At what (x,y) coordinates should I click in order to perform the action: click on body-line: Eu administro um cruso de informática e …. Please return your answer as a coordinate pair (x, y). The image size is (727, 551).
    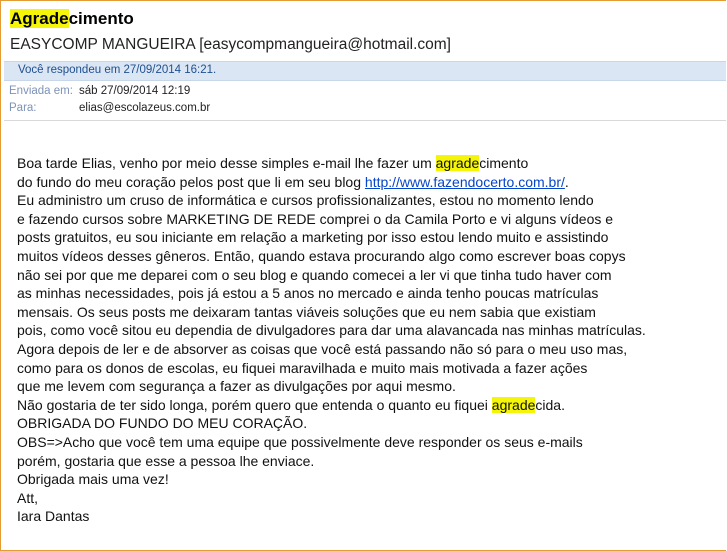
    Looking at the image, I should click on (305, 200).